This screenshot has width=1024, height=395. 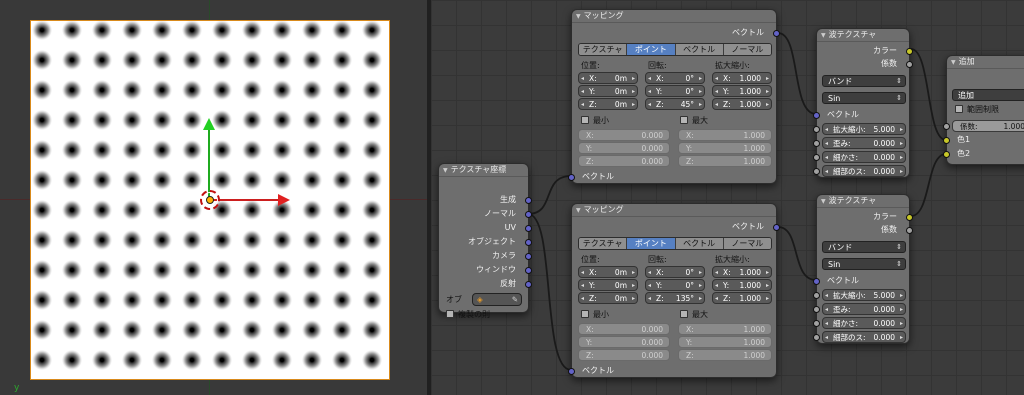 What do you see at coordinates (209, 124) in the screenshot?
I see `y-arrow-head-icon` at bounding box center [209, 124].